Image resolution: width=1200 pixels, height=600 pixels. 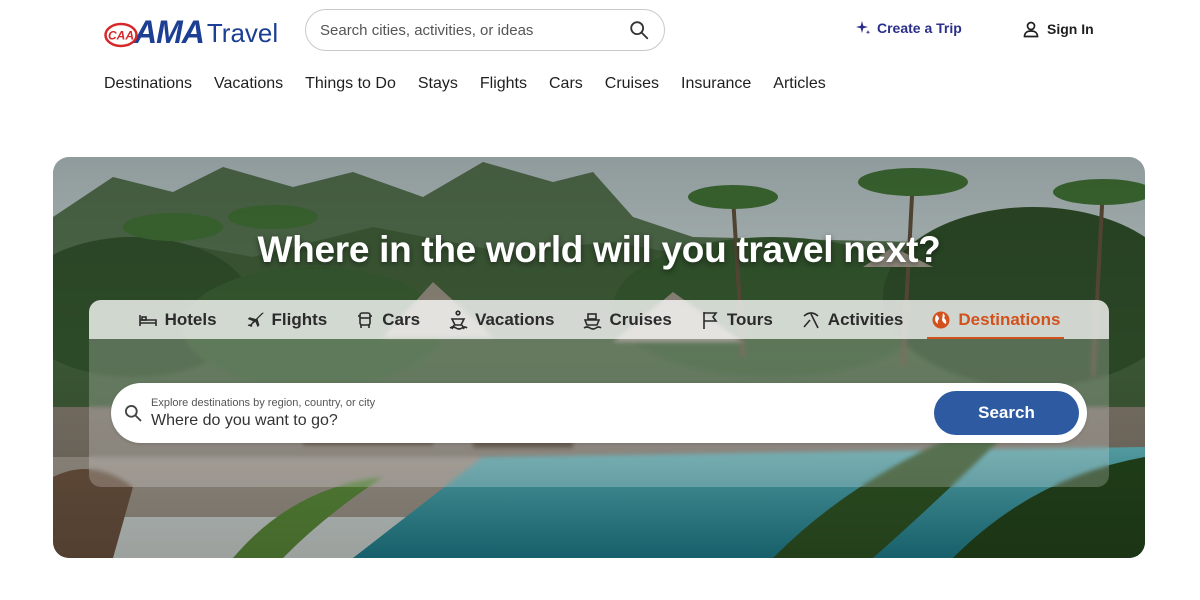 What do you see at coordinates (542, 420) in the screenshot?
I see `destination-input` at bounding box center [542, 420].